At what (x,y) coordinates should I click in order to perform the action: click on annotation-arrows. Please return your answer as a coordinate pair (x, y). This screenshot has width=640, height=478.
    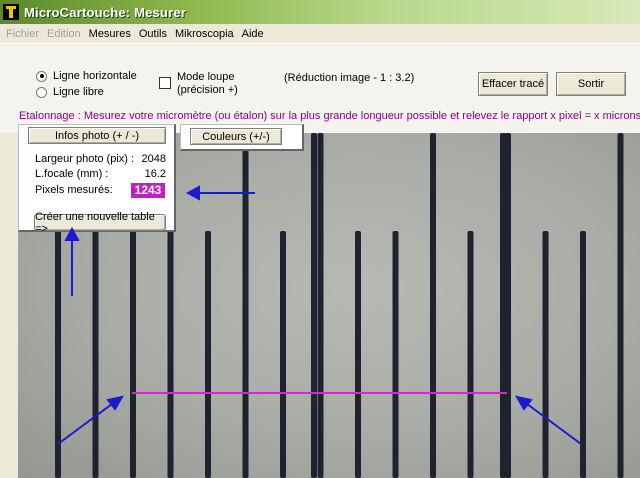
    Looking at the image, I should click on (159, 240).